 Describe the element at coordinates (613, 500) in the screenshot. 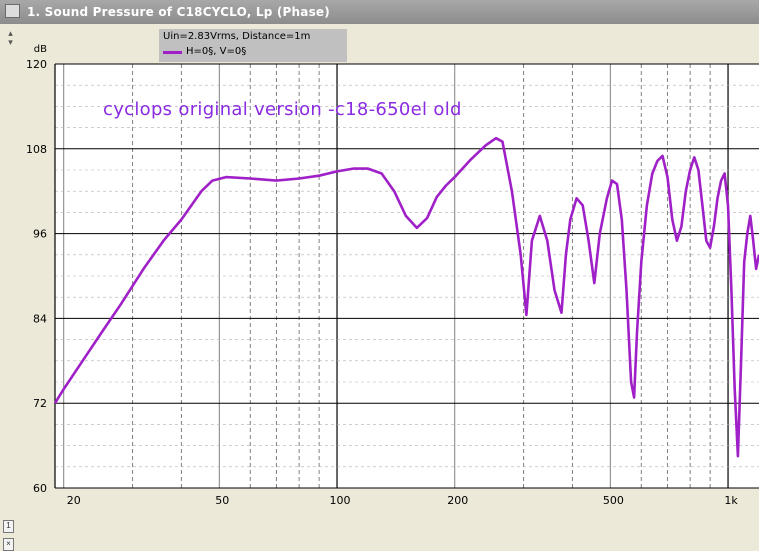

I see `x-tick-label: 500` at that location.